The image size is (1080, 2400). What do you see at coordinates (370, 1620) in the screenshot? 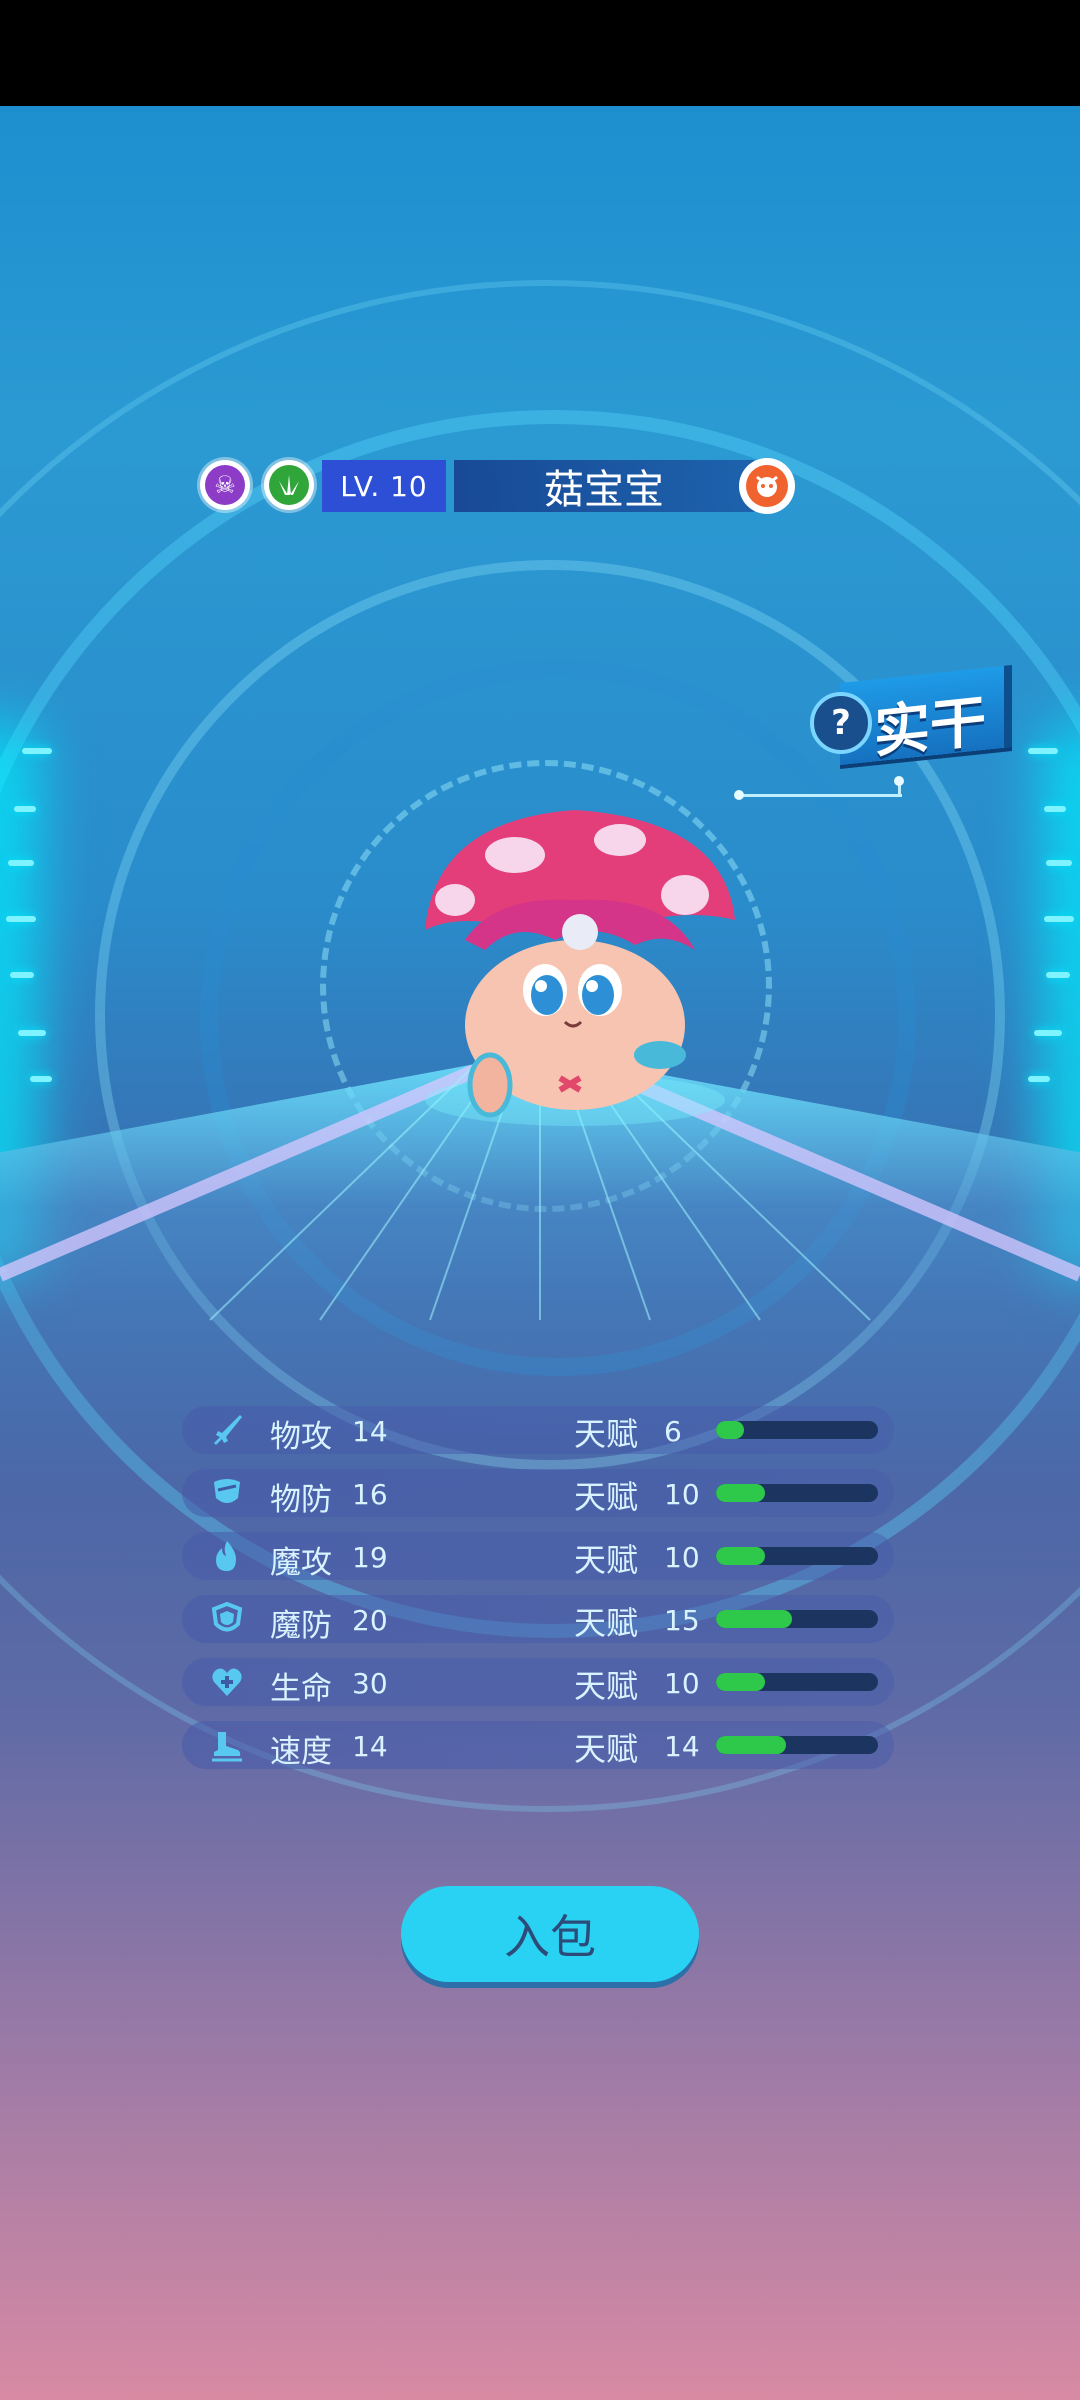
I see `stat-value: 20` at bounding box center [370, 1620].